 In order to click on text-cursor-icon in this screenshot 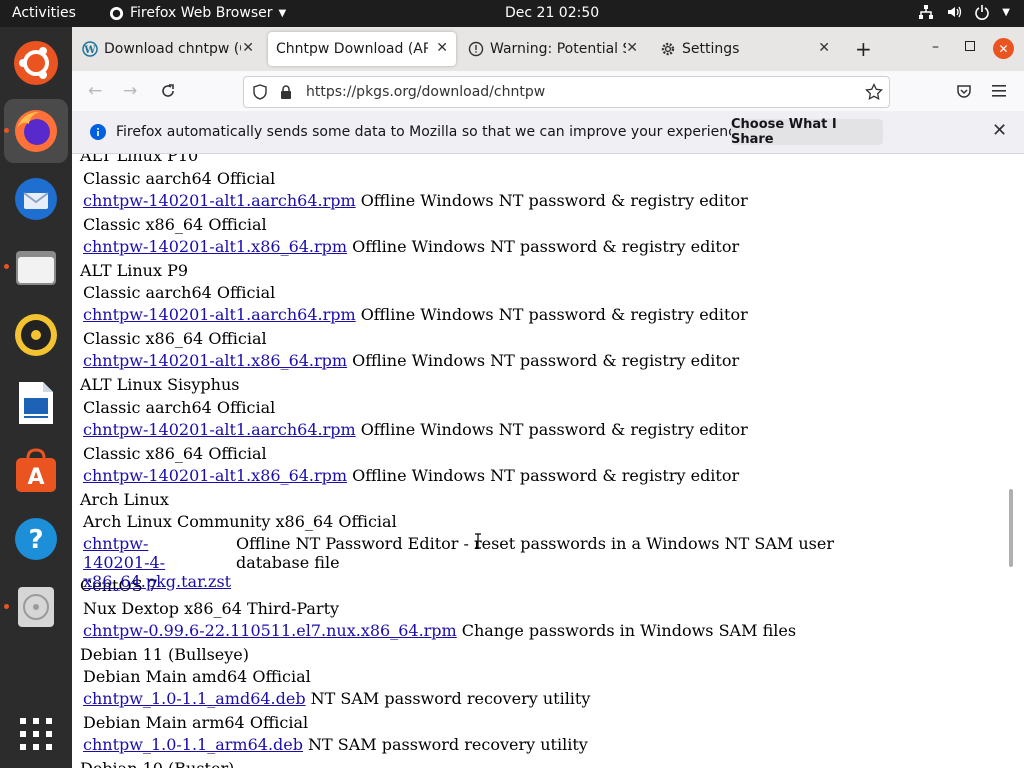, I will do `click(478, 541)`.